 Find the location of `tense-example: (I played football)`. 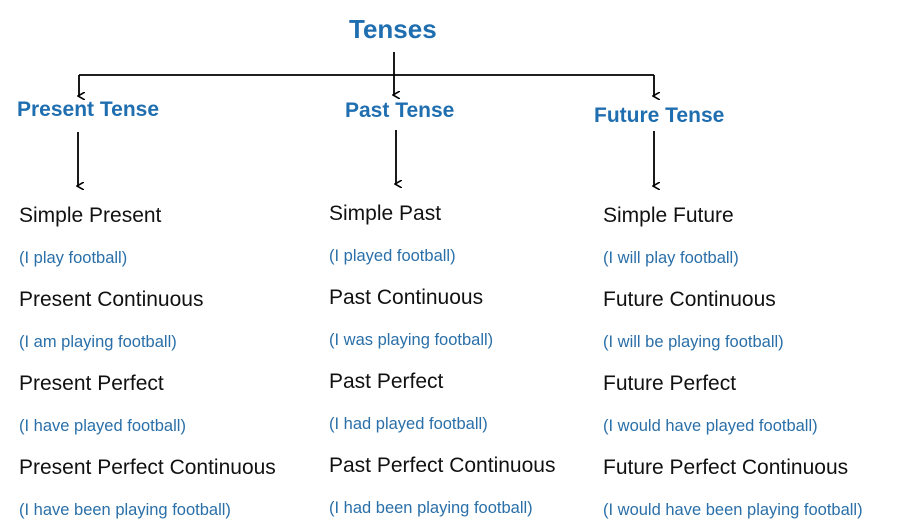

tense-example: (I played football) is located at coordinates (392, 256).